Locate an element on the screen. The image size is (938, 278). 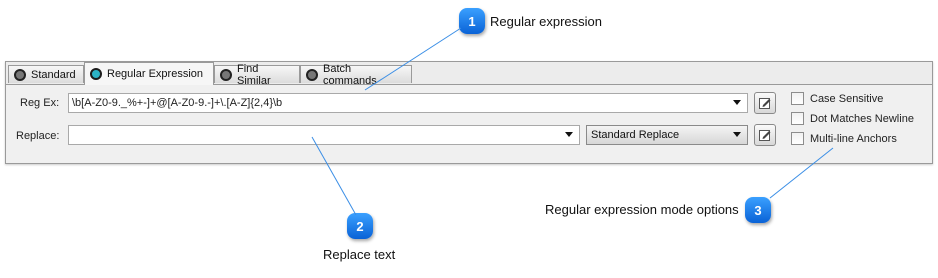
replace-mode-value: Standard Replace is located at coordinates (635, 135).